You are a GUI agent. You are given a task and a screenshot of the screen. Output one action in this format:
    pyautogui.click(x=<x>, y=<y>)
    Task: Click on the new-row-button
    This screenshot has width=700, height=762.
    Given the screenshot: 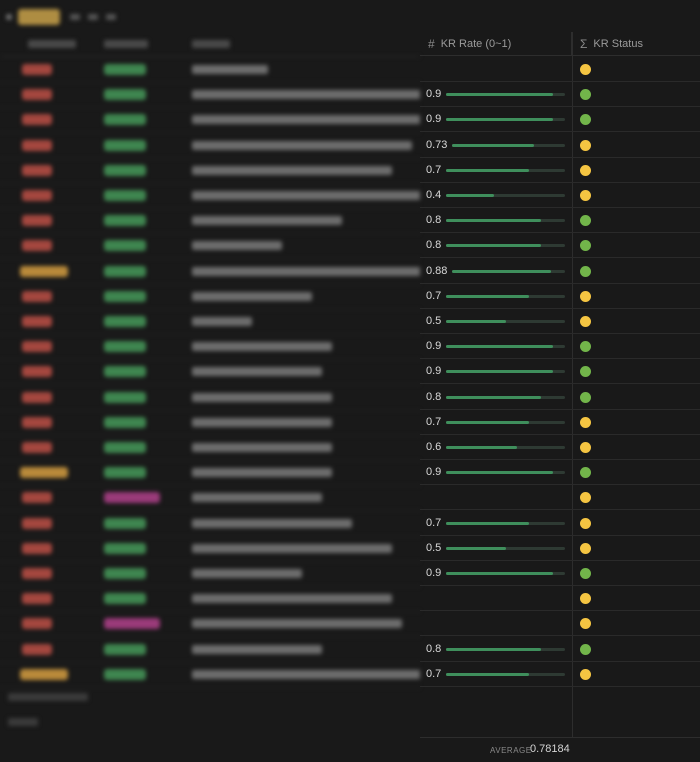 What is the action you would take?
    pyautogui.click(x=48, y=697)
    